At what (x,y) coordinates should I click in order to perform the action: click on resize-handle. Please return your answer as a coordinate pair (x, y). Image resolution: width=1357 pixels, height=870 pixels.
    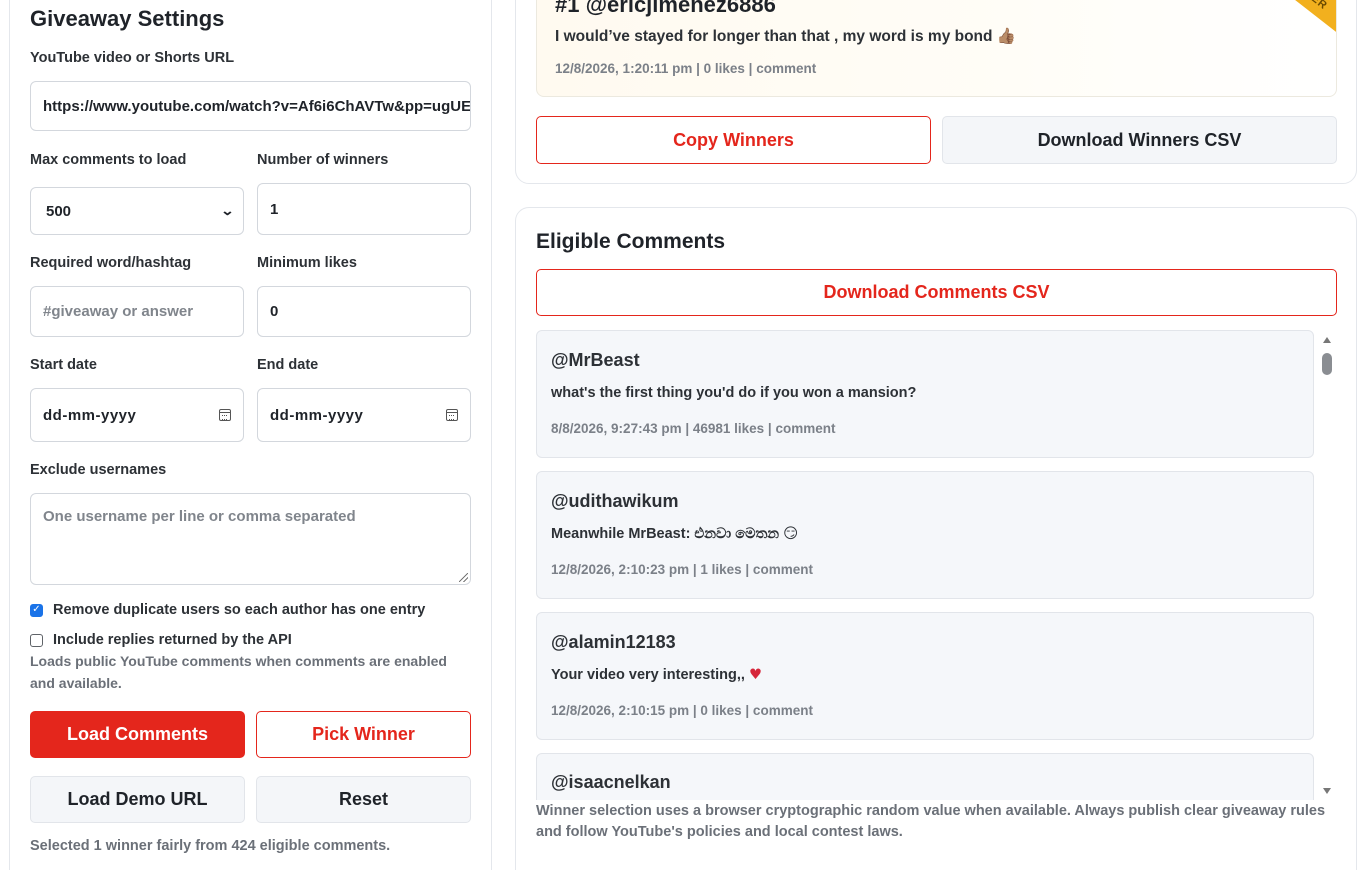
    Looking at the image, I should click on (463, 577).